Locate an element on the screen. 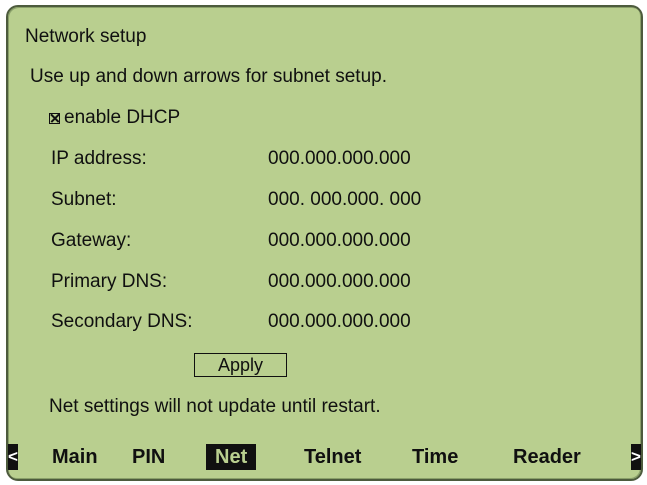 The height and width of the screenshot is (485, 647). dhcp-label: enable DHCP is located at coordinates (122, 117).